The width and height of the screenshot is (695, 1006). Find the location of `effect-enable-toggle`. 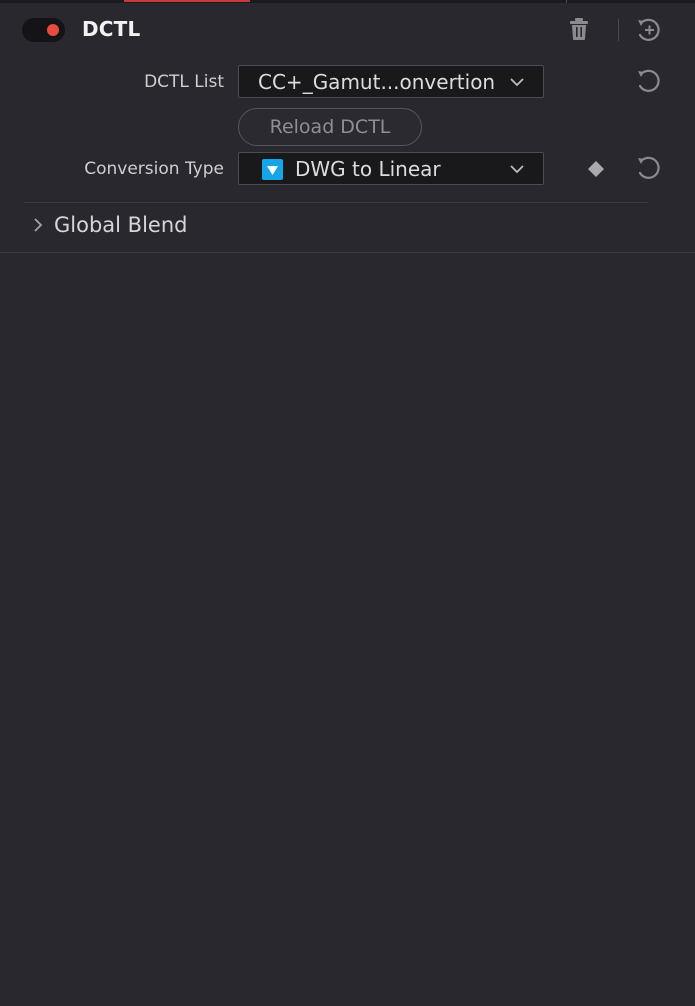

effect-enable-toggle is located at coordinates (43, 30).